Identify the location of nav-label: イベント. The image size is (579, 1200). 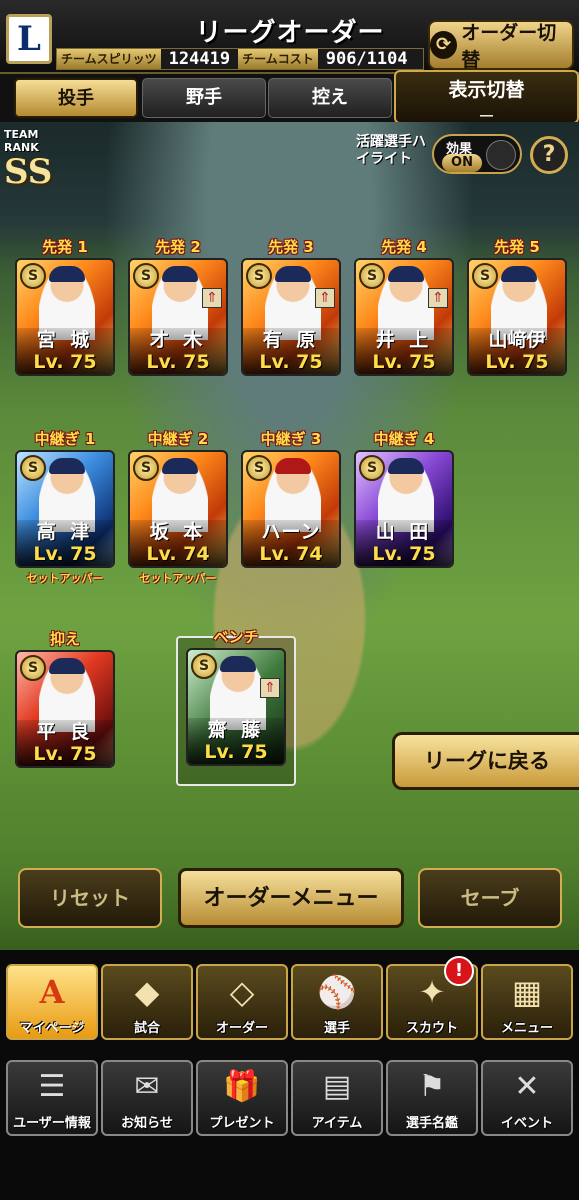
(526, 1123).